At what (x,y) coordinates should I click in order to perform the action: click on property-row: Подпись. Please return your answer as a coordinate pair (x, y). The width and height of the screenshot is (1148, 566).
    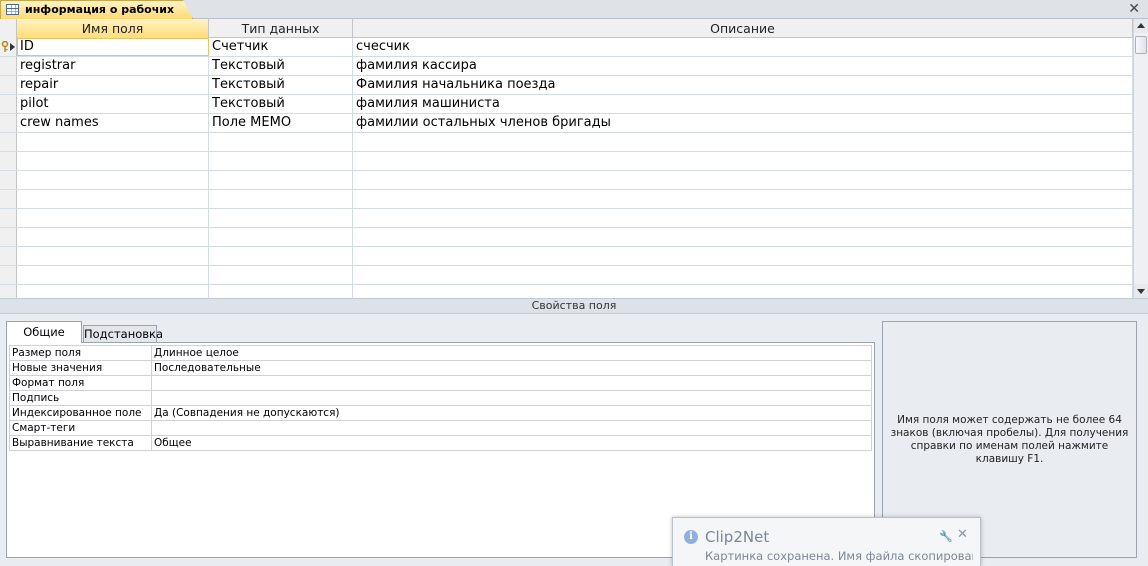
    Looking at the image, I should click on (440, 398).